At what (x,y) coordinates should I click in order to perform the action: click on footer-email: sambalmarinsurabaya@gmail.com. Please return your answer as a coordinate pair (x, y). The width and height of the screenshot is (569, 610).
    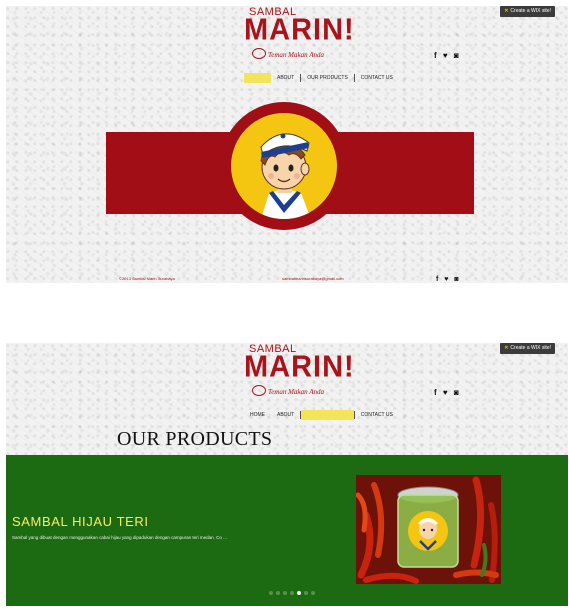
    Looking at the image, I should click on (313, 278).